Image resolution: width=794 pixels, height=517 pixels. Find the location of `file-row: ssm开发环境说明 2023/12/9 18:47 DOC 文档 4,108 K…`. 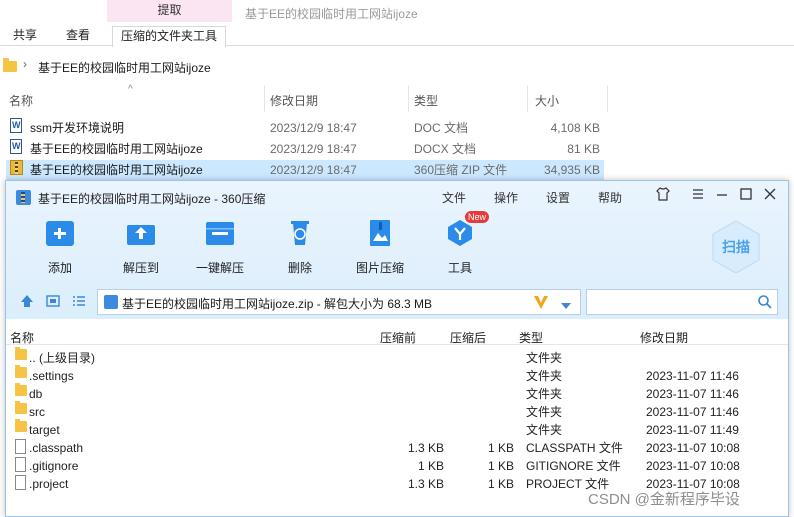

file-row: ssm开发环境说明 2023/12/9 18:47 DOC 文档 4,108 K… is located at coordinates (305, 128).